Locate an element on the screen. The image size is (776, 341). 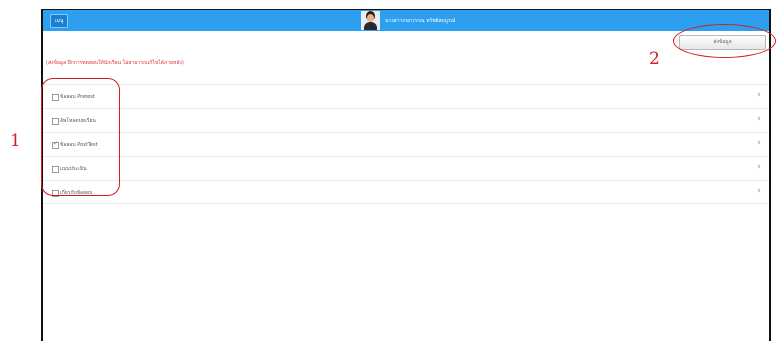
list-item: ข้อสอบ Pretest › is located at coordinates (406, 96).